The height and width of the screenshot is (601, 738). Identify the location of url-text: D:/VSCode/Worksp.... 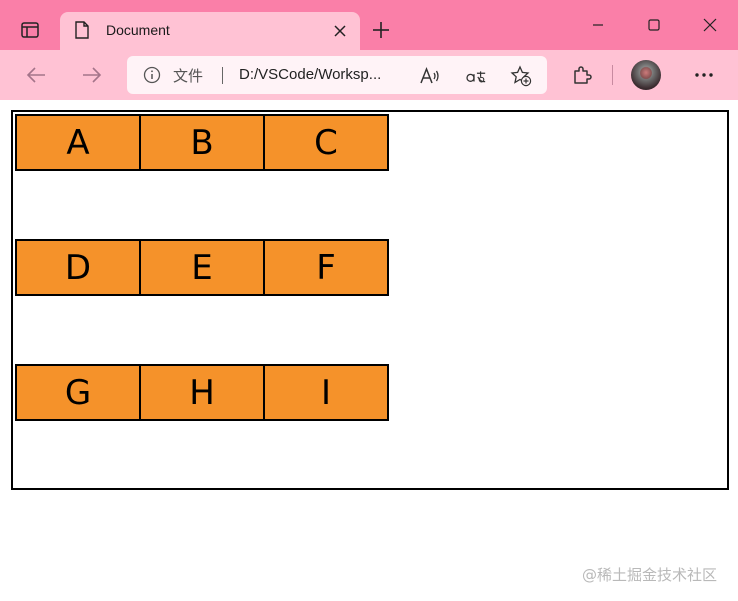
(310, 74).